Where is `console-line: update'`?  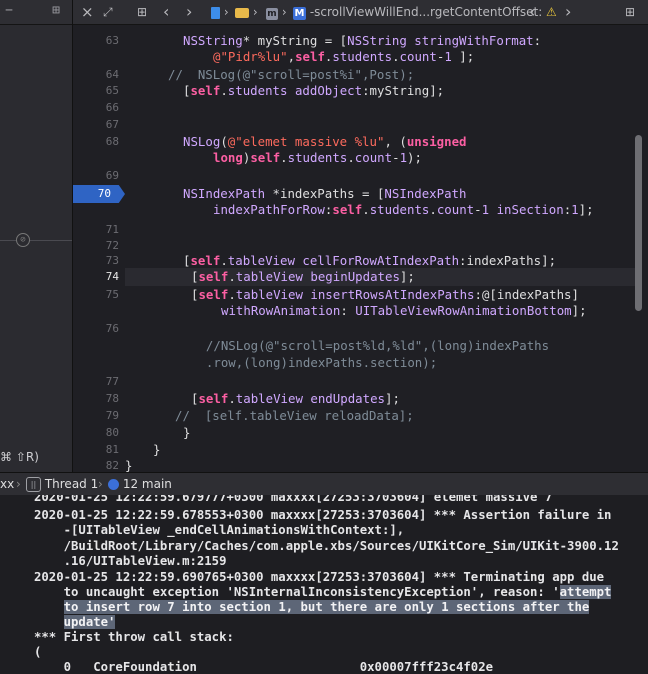
console-line: update' is located at coordinates (75, 622).